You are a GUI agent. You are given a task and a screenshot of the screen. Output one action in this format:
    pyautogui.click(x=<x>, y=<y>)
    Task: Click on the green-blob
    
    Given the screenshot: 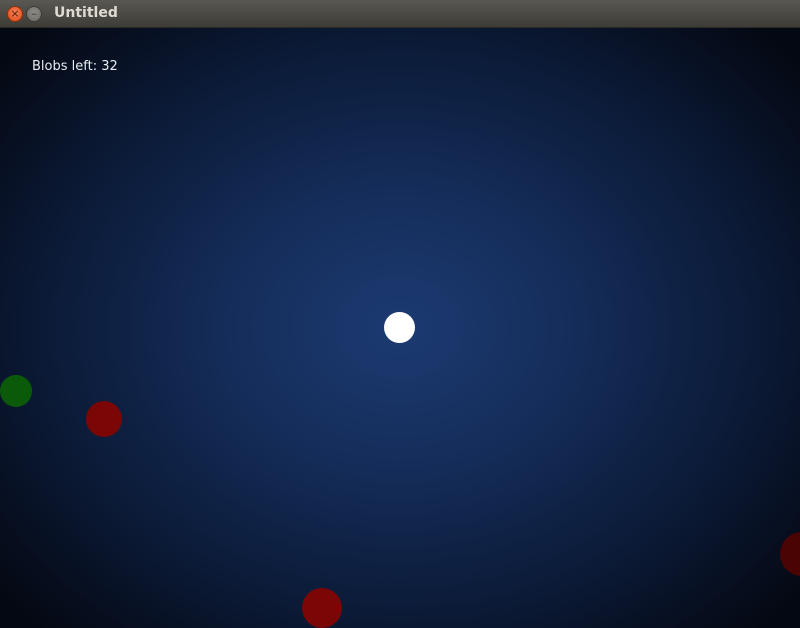 What is the action you would take?
    pyautogui.click(x=16, y=391)
    